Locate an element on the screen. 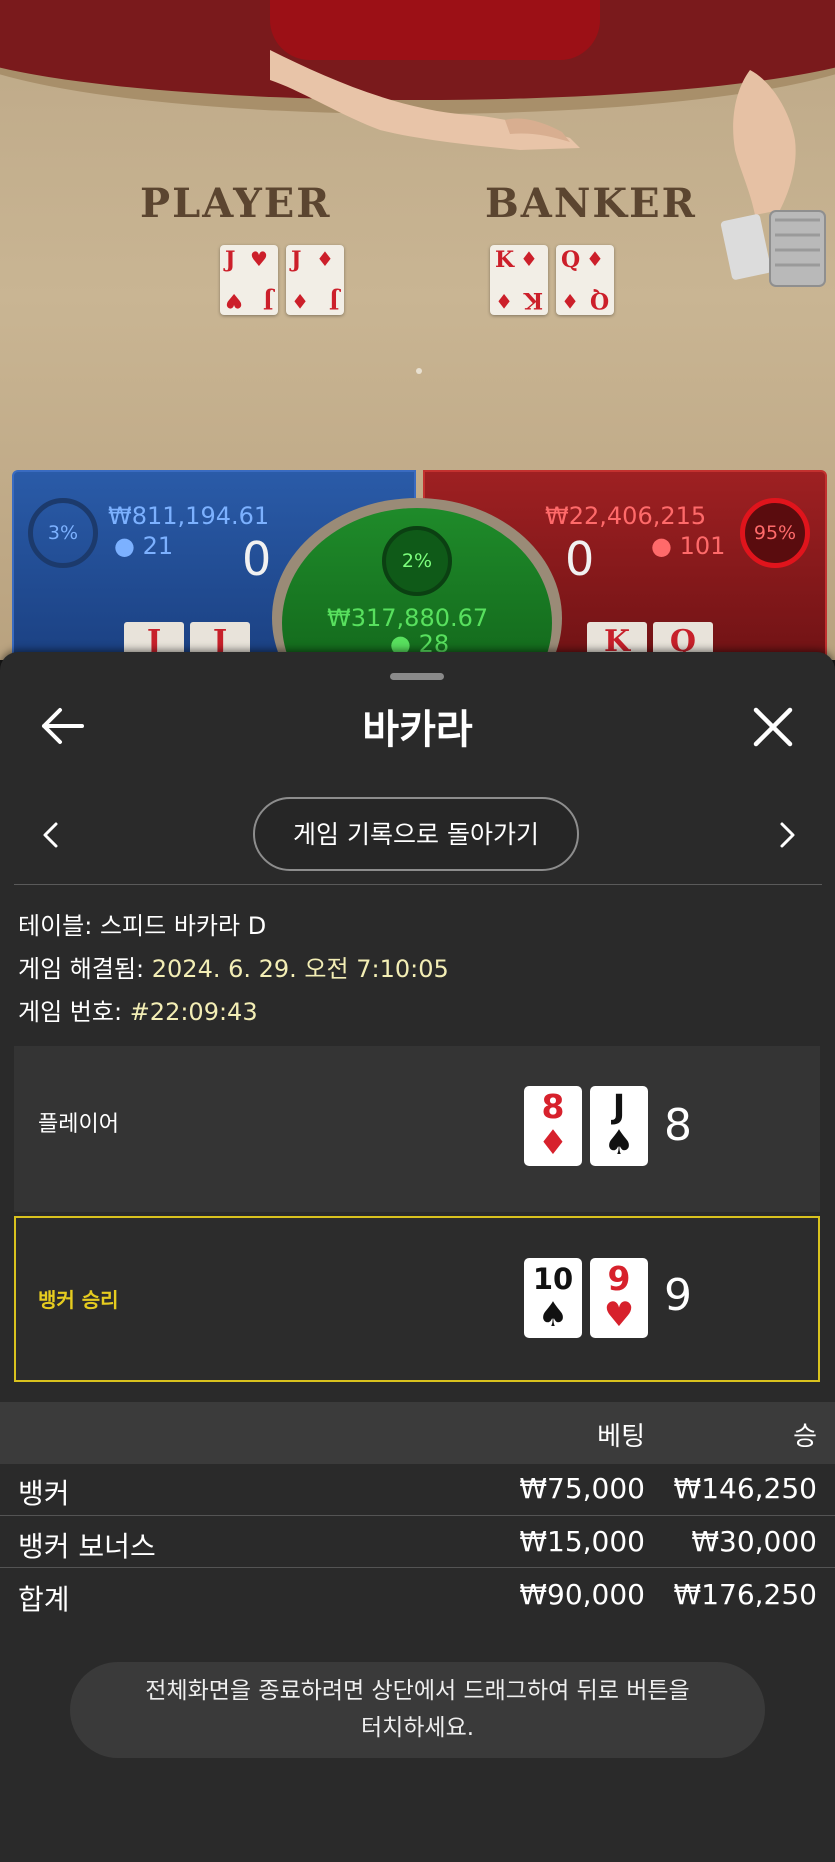 The height and width of the screenshot is (1862, 835). result-card: 10 ♠ is located at coordinates (553, 1298).